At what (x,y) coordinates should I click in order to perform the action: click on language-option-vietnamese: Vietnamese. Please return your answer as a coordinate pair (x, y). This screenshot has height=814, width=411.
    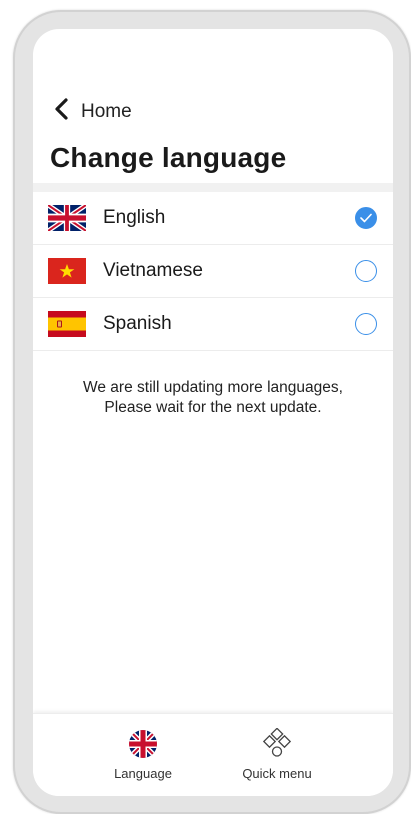
    Looking at the image, I should click on (213, 271).